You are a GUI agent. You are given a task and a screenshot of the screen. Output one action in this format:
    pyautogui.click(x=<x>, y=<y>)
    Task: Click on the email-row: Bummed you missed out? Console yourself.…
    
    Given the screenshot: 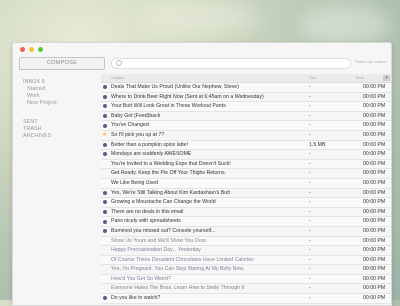 What is the action you would take?
    pyautogui.click(x=246, y=232)
    